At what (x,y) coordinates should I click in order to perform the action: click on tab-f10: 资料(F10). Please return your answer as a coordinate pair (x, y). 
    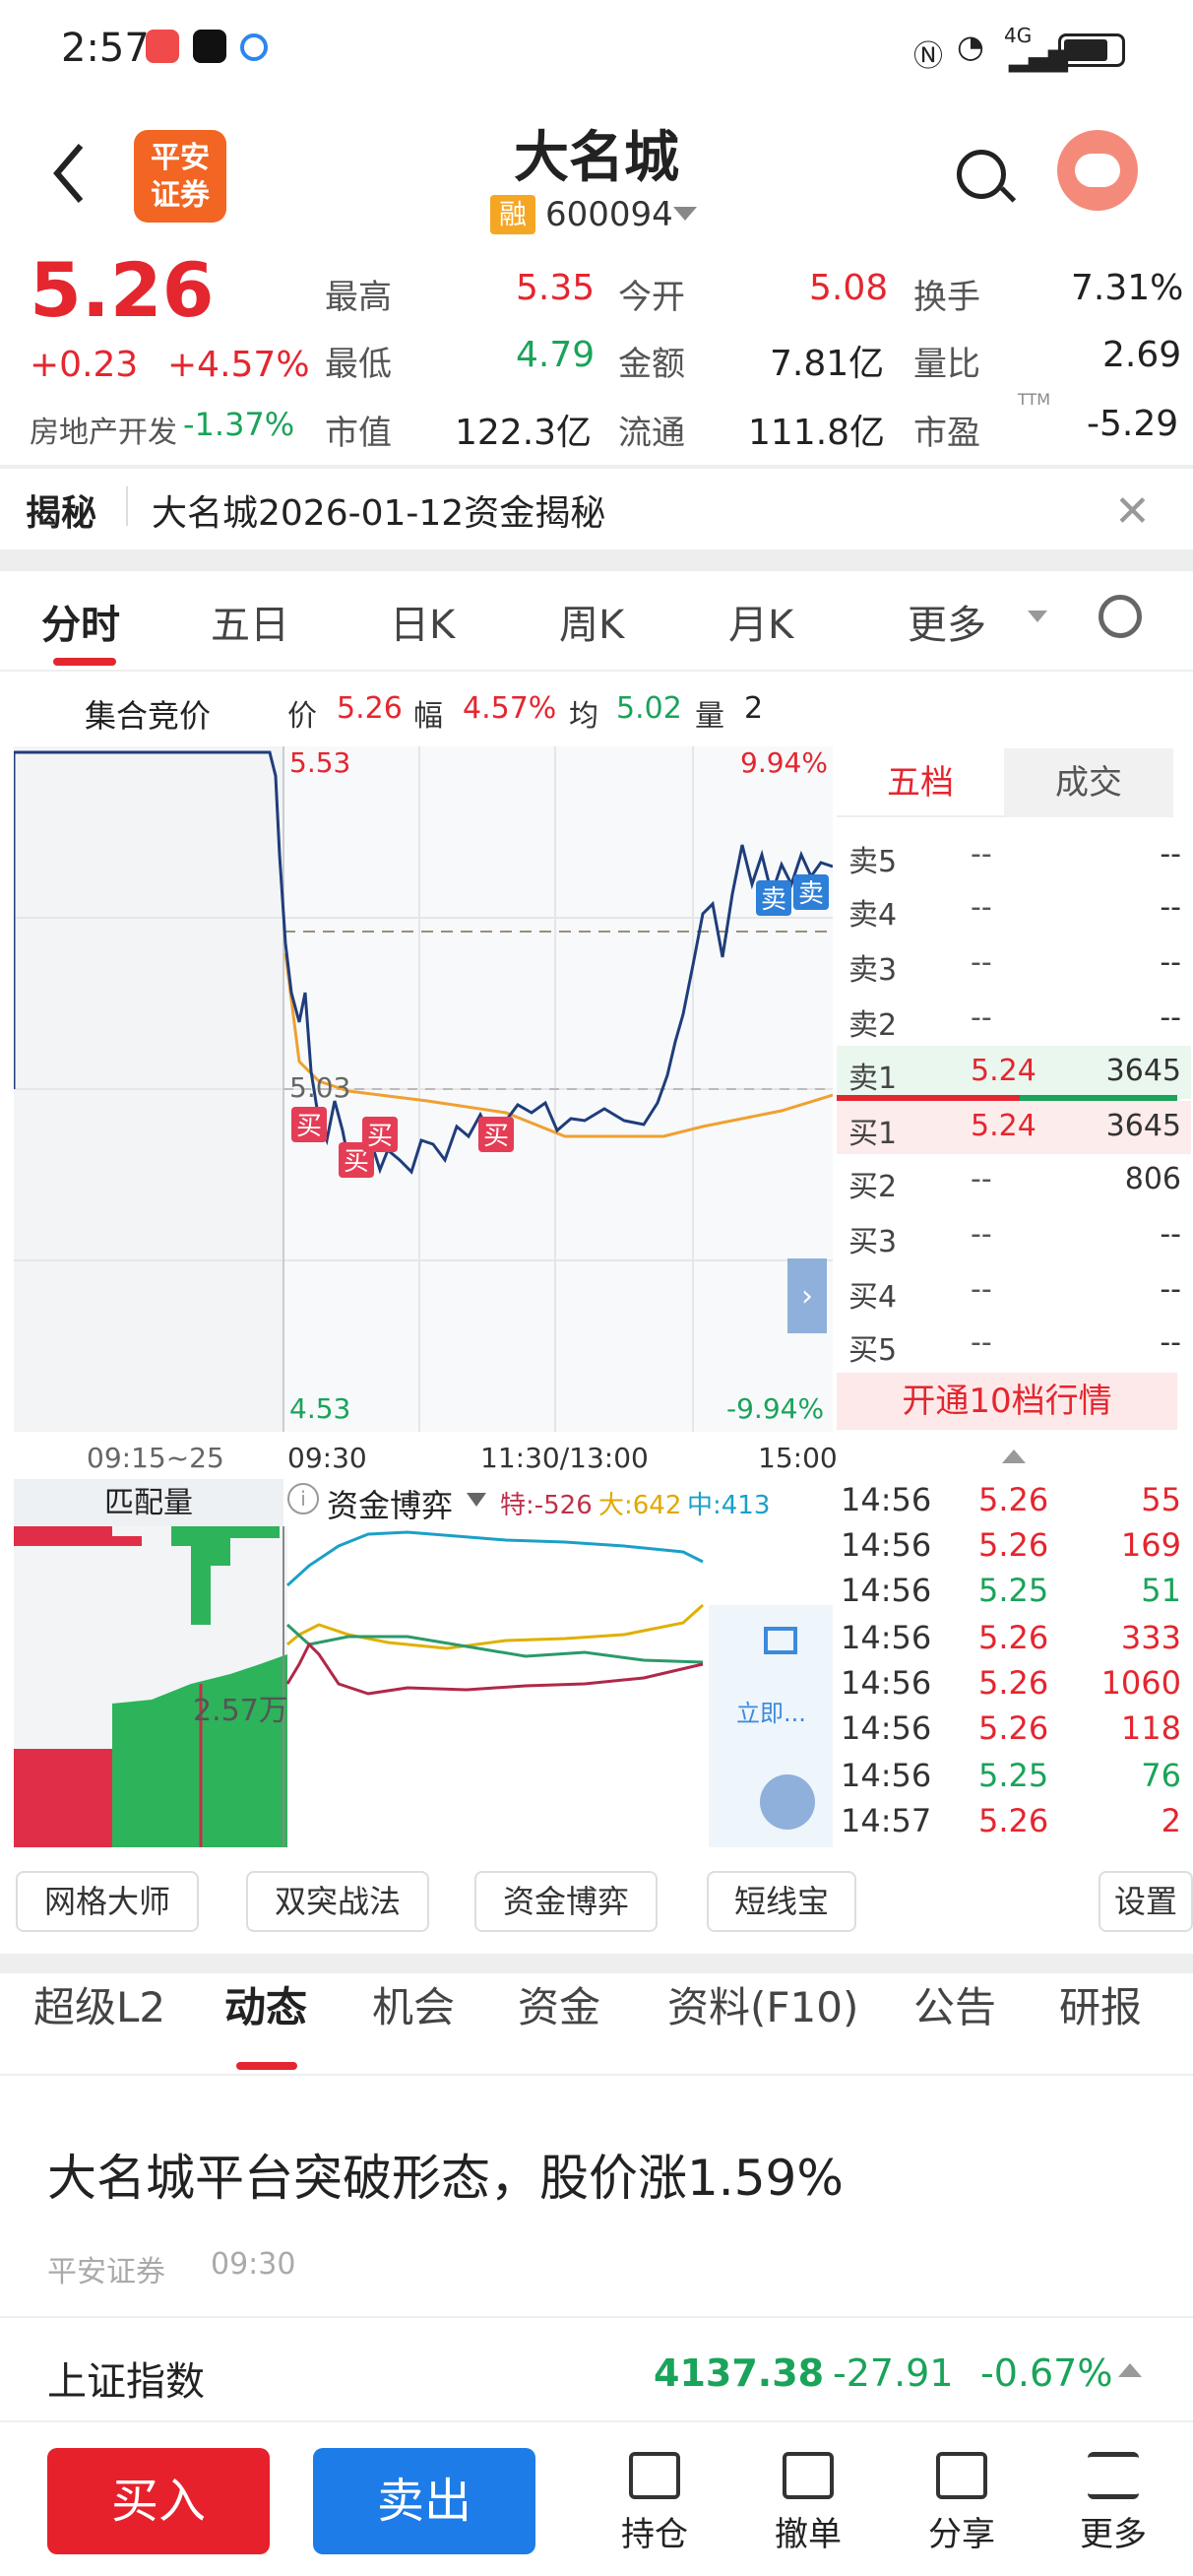
    Looking at the image, I should click on (762, 2004).